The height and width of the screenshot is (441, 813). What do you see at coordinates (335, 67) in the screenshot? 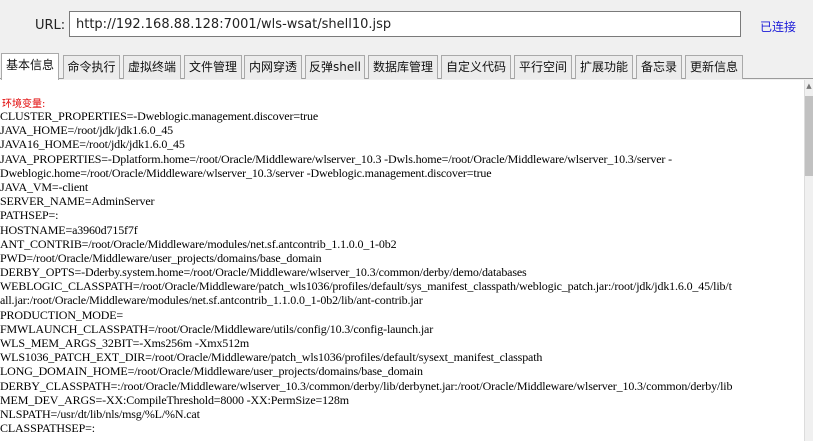
I see `tab-reverse-shell: 反弹shell` at bounding box center [335, 67].